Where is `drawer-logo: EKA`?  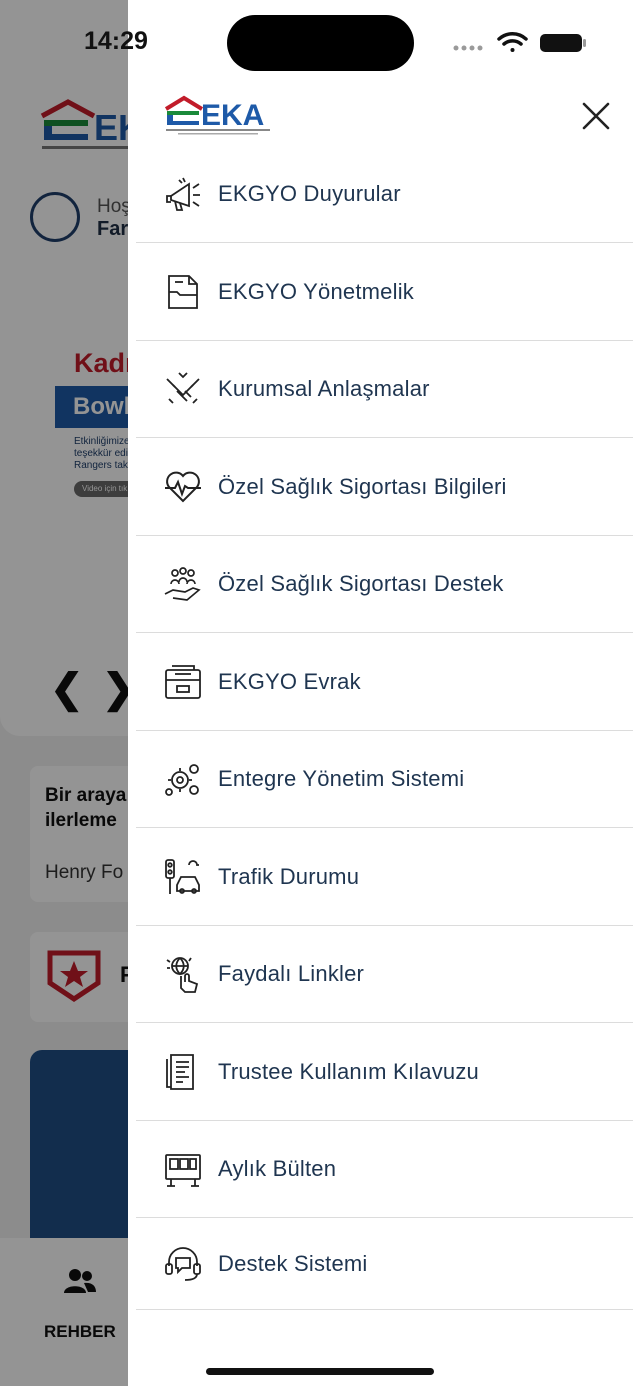 drawer-logo: EKA is located at coordinates (217, 115).